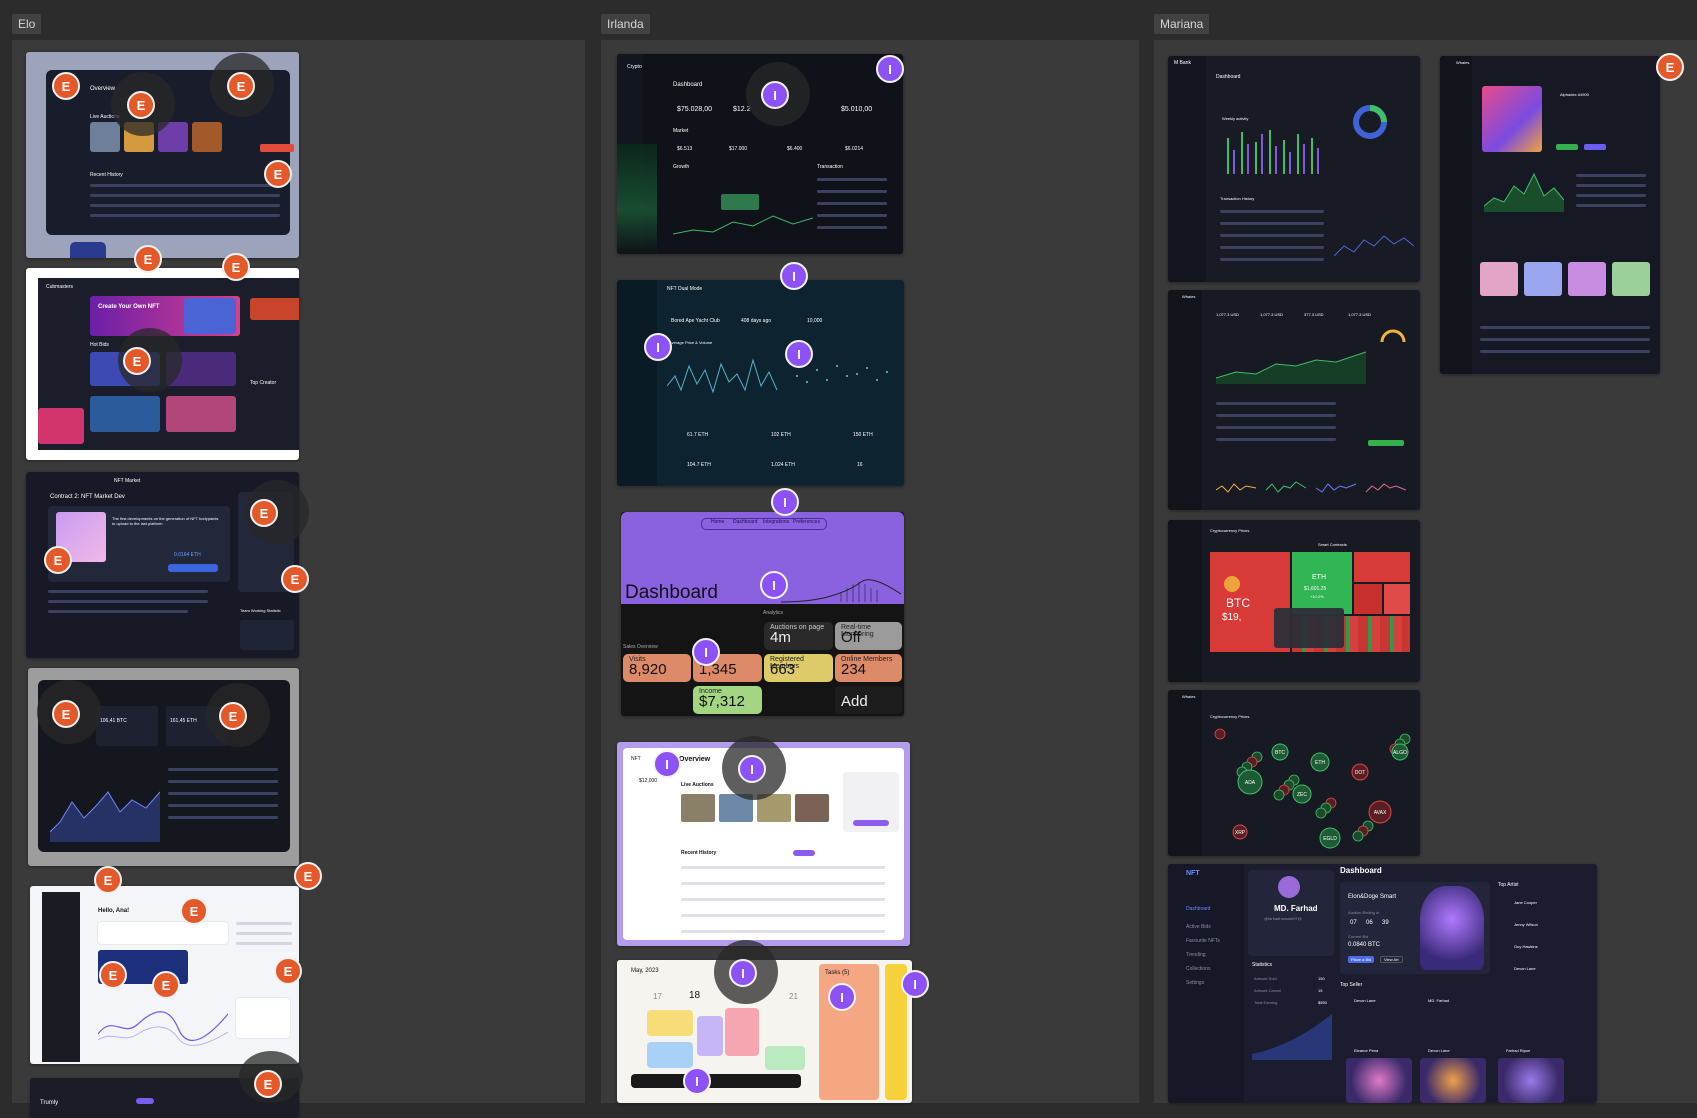 The height and width of the screenshot is (1118, 1697). I want to click on thumb-eth-3: 150 ETH, so click(863, 435).